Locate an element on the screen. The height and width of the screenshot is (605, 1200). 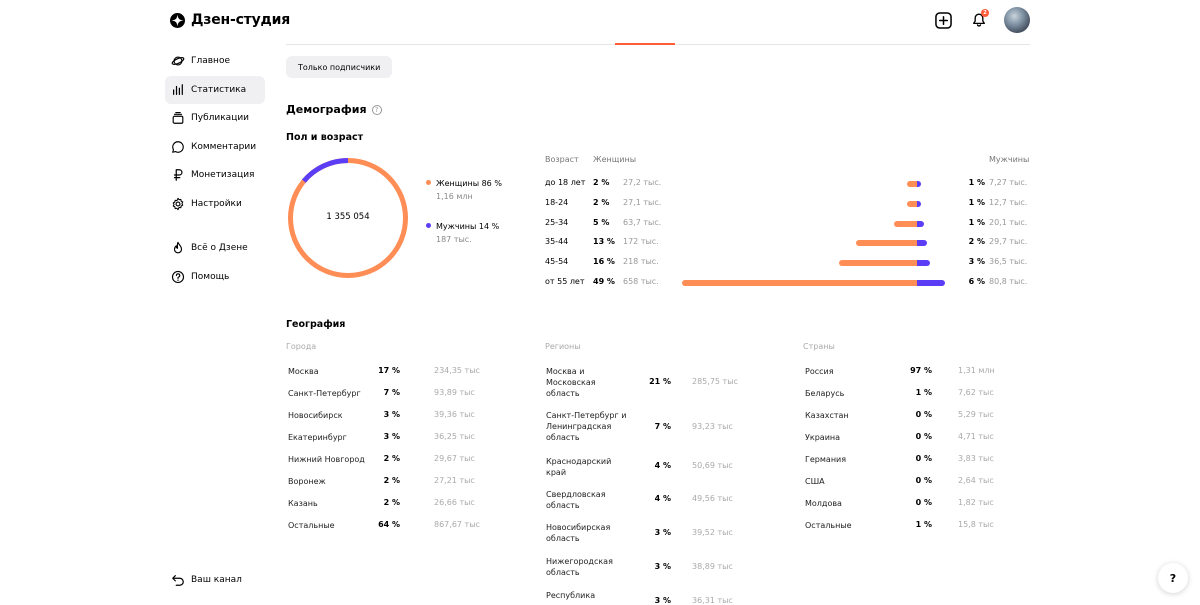
active-tab-indicator is located at coordinates (645, 44).